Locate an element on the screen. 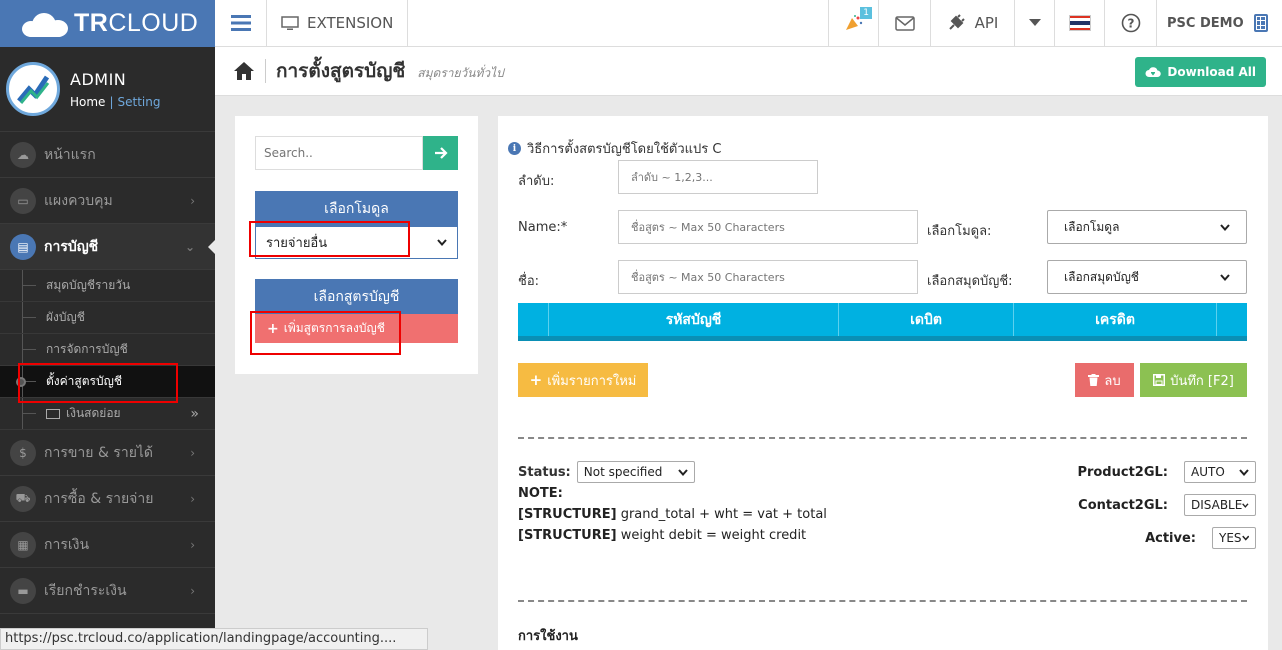 The height and width of the screenshot is (650, 1282). sidebar-item-purchases: ⛟ การซื้อ & รายจ่าย › is located at coordinates (107, 499).